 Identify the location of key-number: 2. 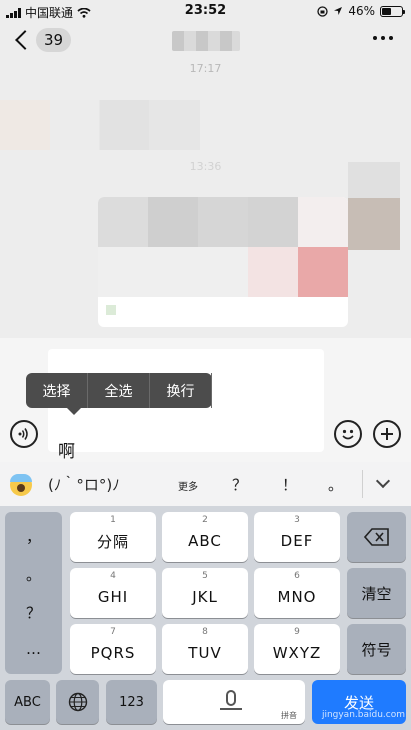
(205, 520).